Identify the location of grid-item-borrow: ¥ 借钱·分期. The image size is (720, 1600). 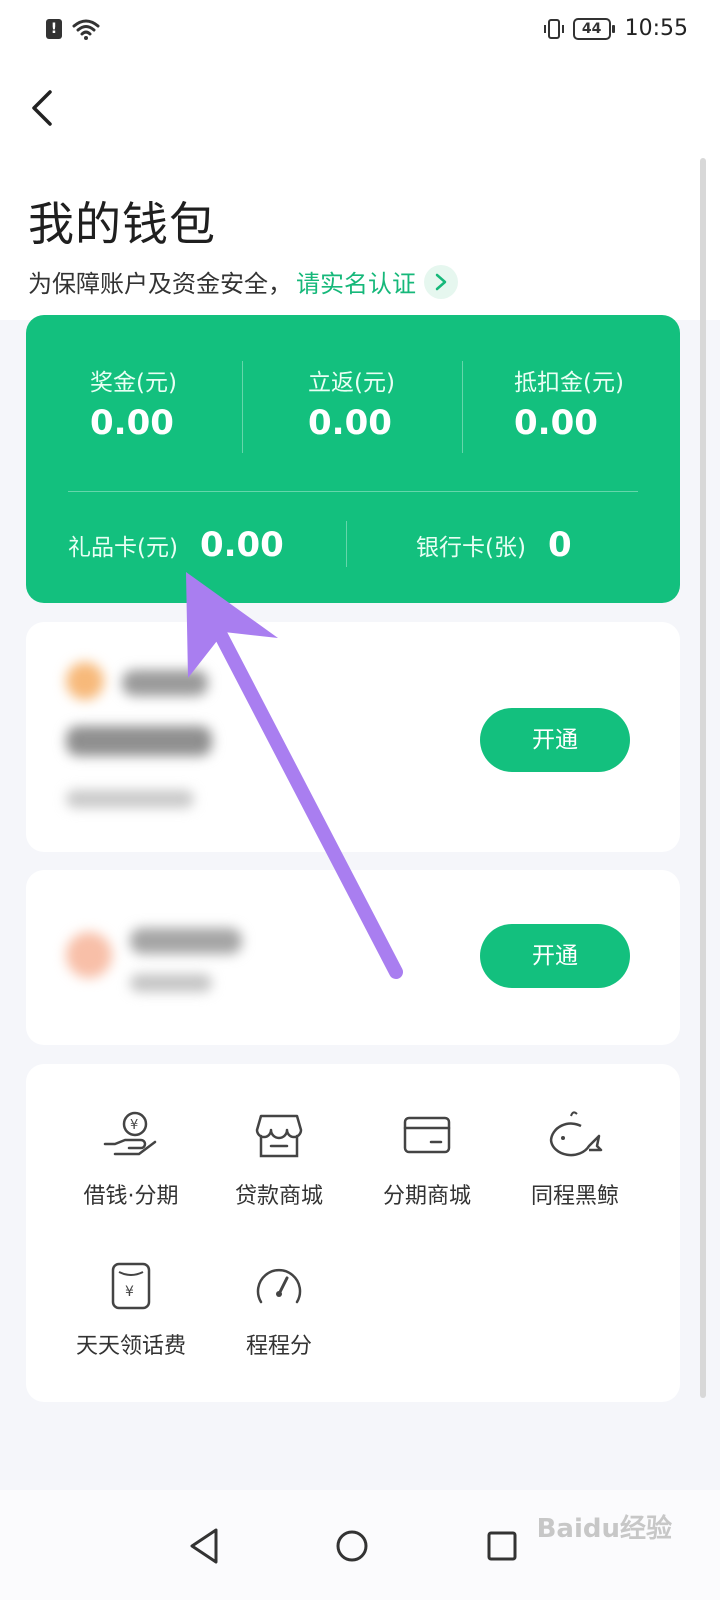
(131, 1159).